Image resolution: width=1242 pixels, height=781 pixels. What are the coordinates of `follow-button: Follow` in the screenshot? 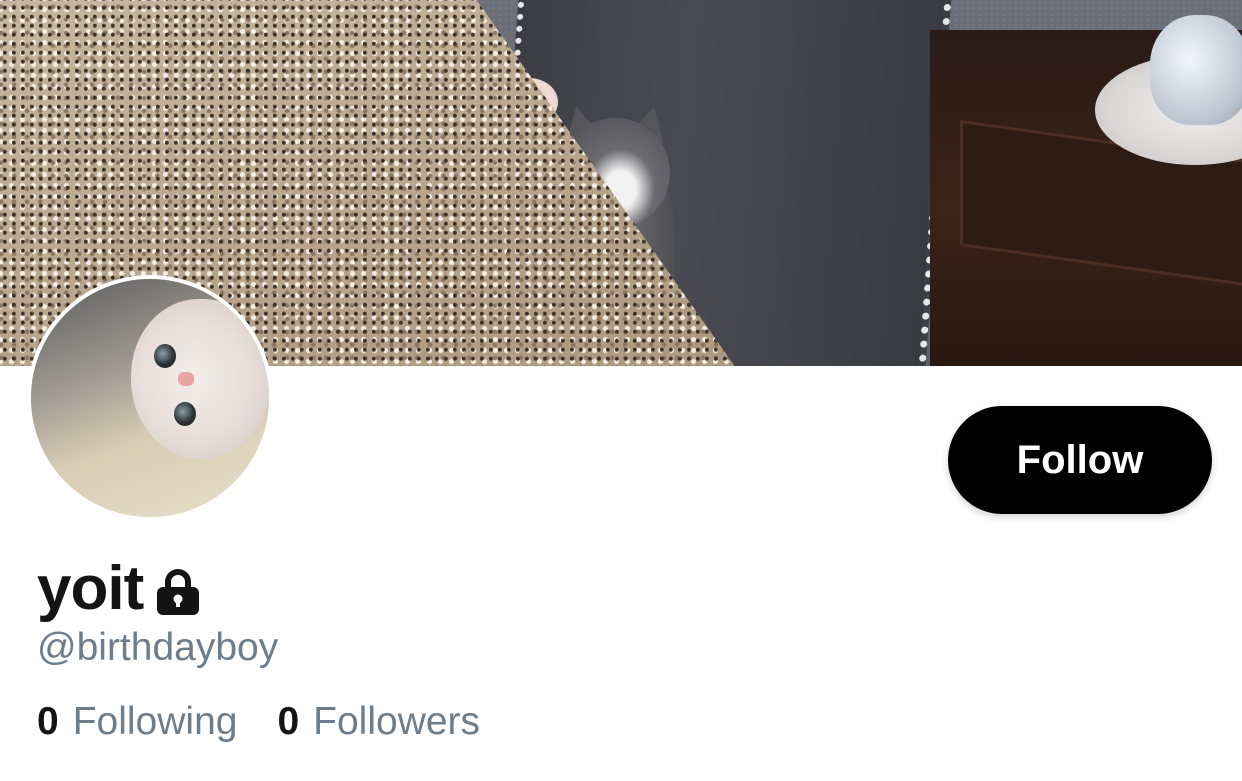 It's located at (1080, 460).